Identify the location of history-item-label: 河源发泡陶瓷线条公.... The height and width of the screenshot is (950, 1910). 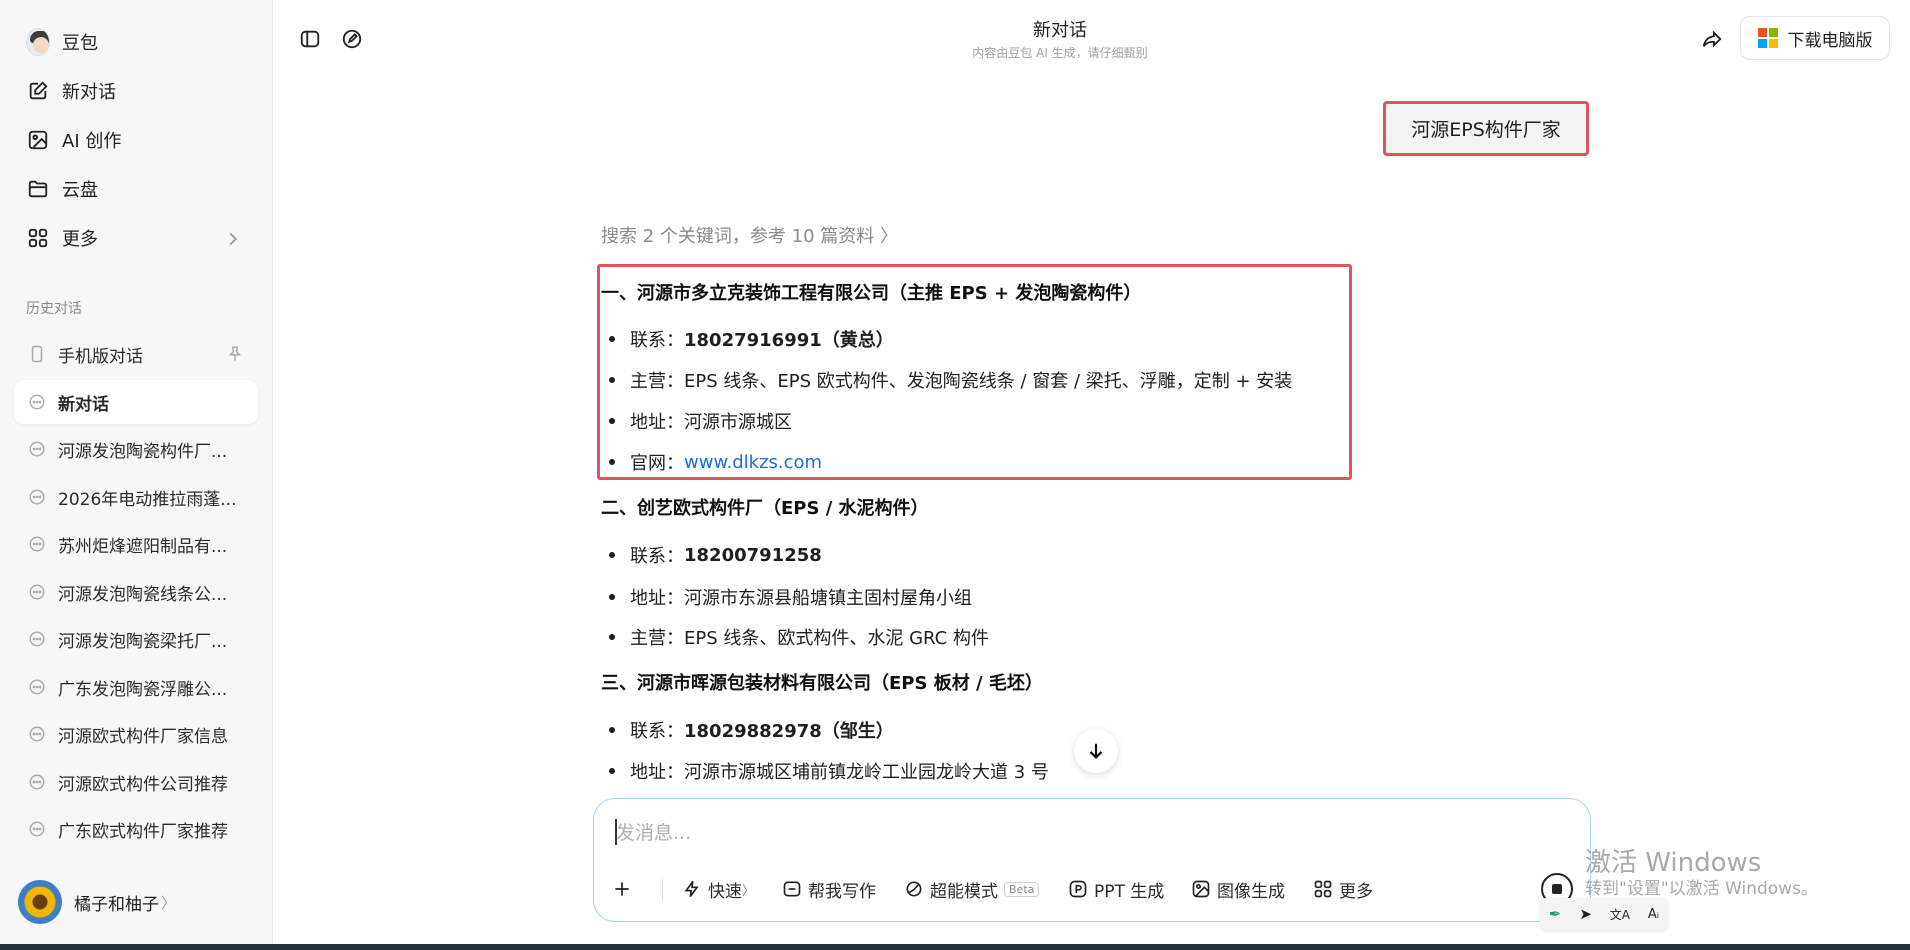
(143, 594).